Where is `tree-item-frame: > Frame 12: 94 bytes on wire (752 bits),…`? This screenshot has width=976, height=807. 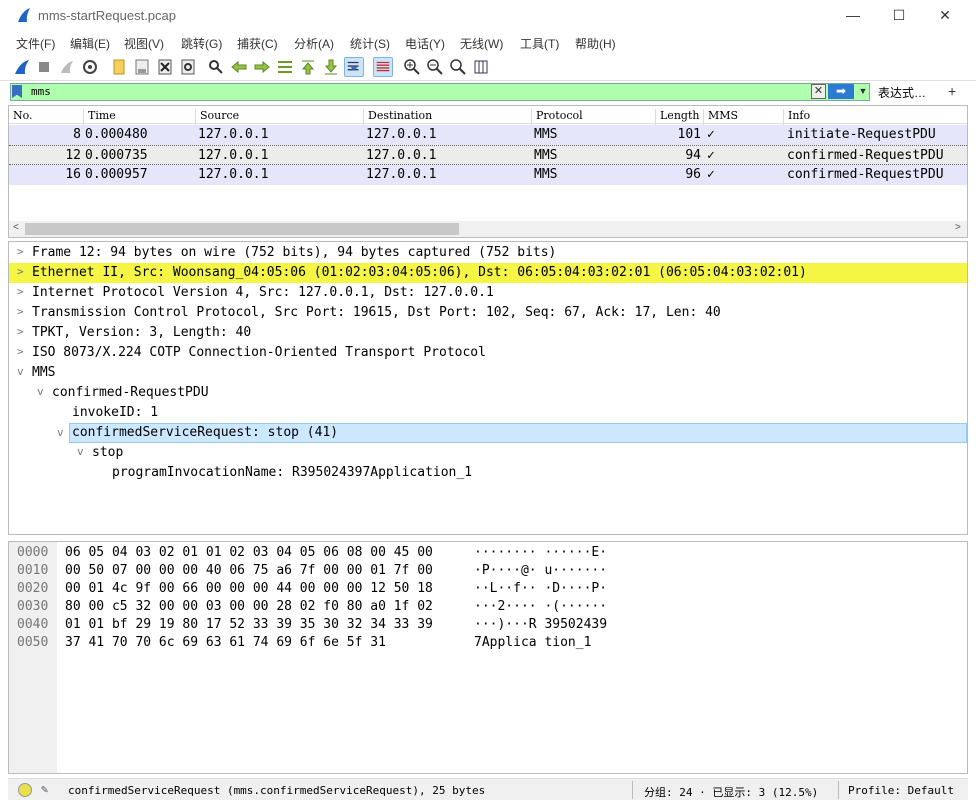
tree-item-frame: > Frame 12: 94 bytes on wire (752 bits),… is located at coordinates (488, 253).